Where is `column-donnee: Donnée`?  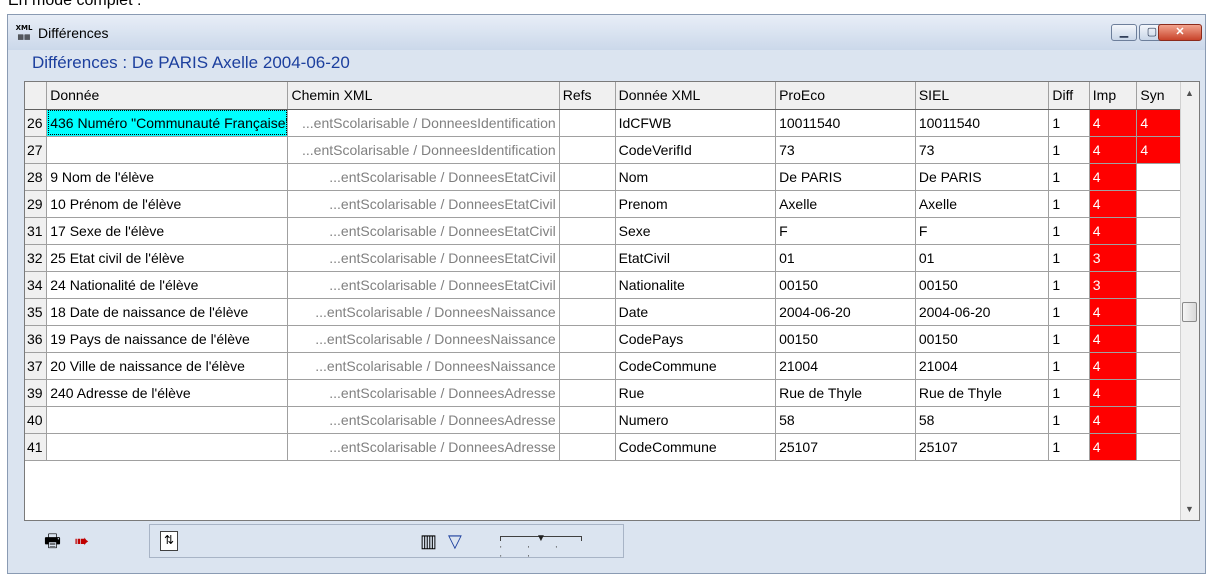 column-donnee: Donnée is located at coordinates (167, 96).